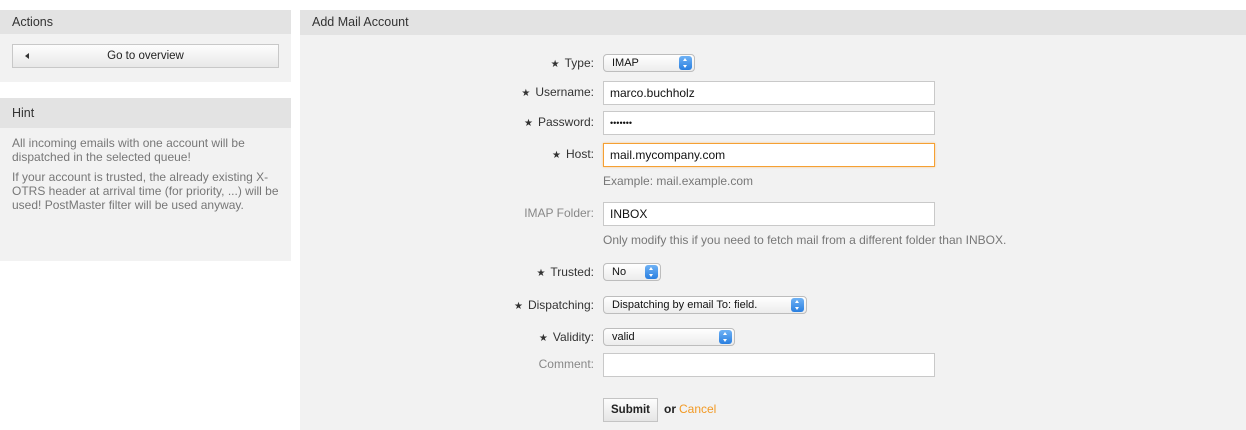  Describe the element at coordinates (669, 409) in the screenshot. I see `or-text: or` at that location.